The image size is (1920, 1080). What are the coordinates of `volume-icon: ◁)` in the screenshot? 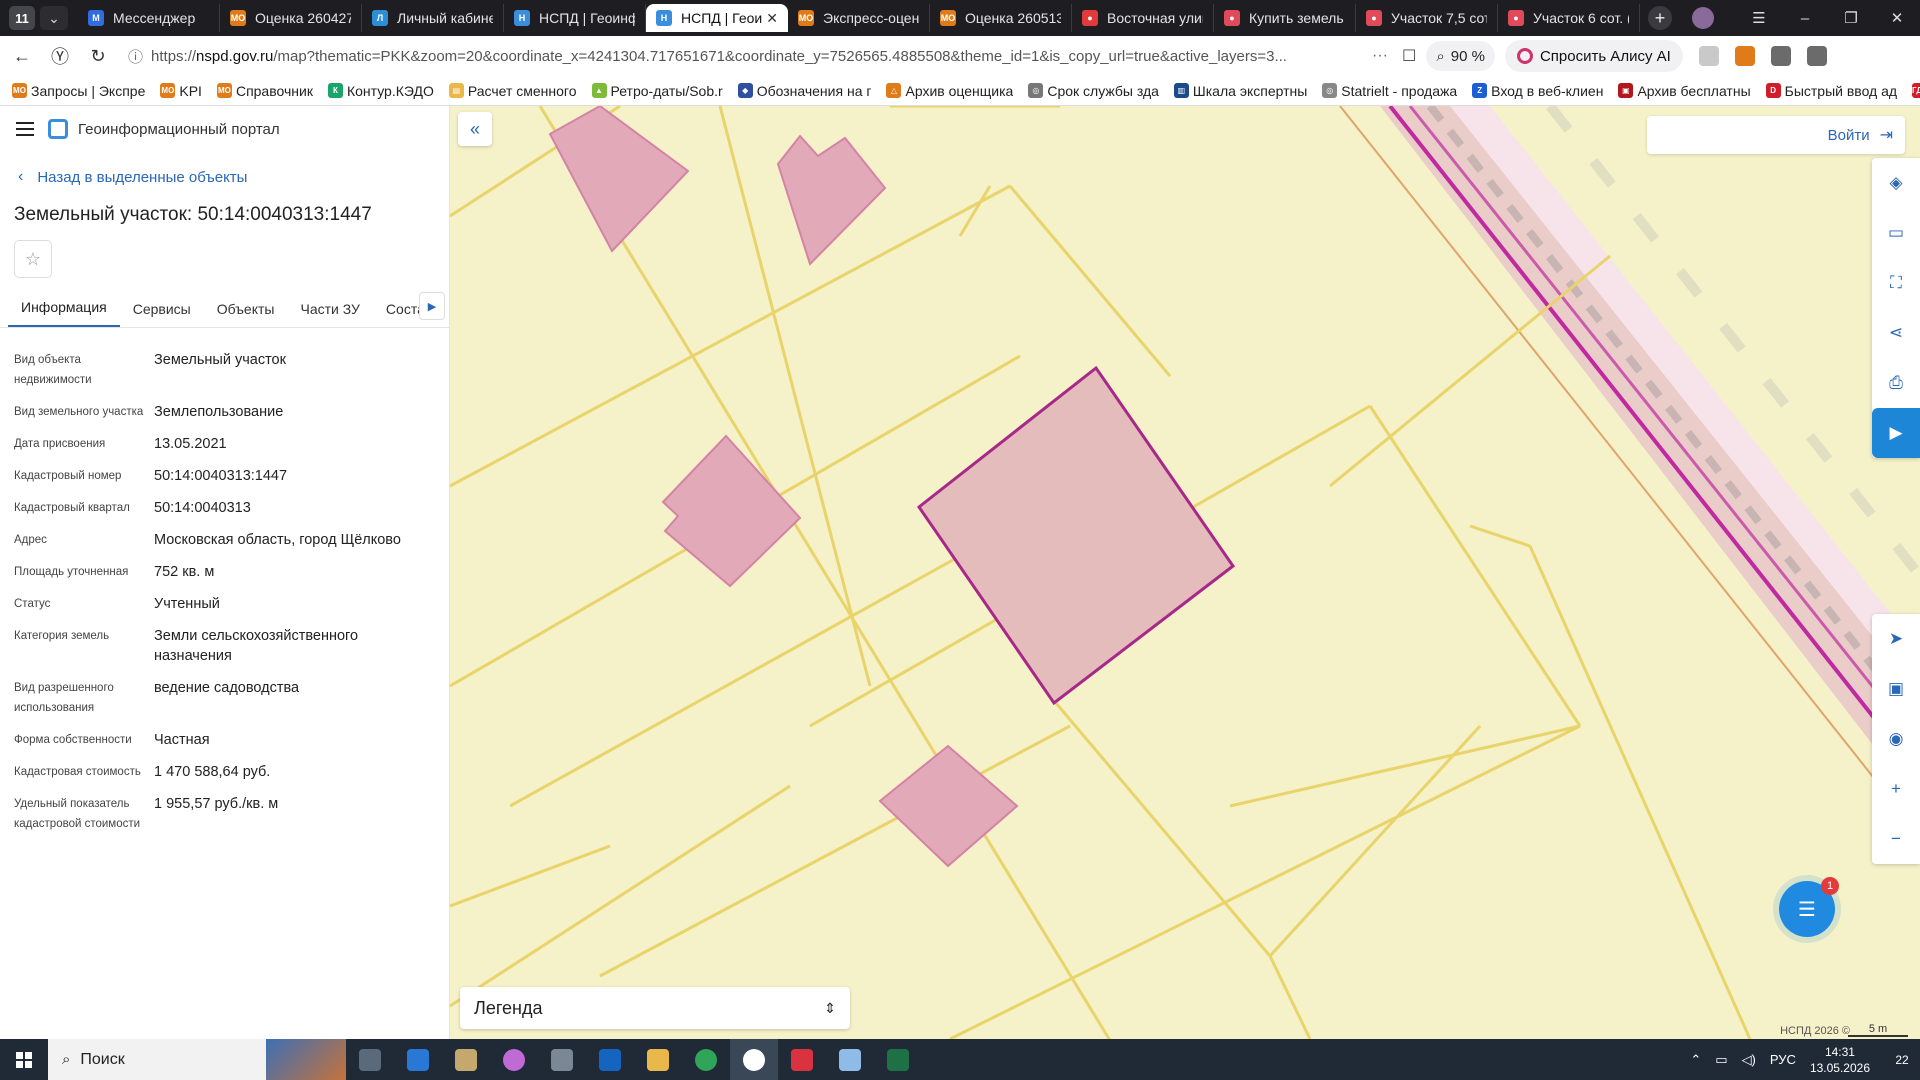 It's located at (1749, 1060).